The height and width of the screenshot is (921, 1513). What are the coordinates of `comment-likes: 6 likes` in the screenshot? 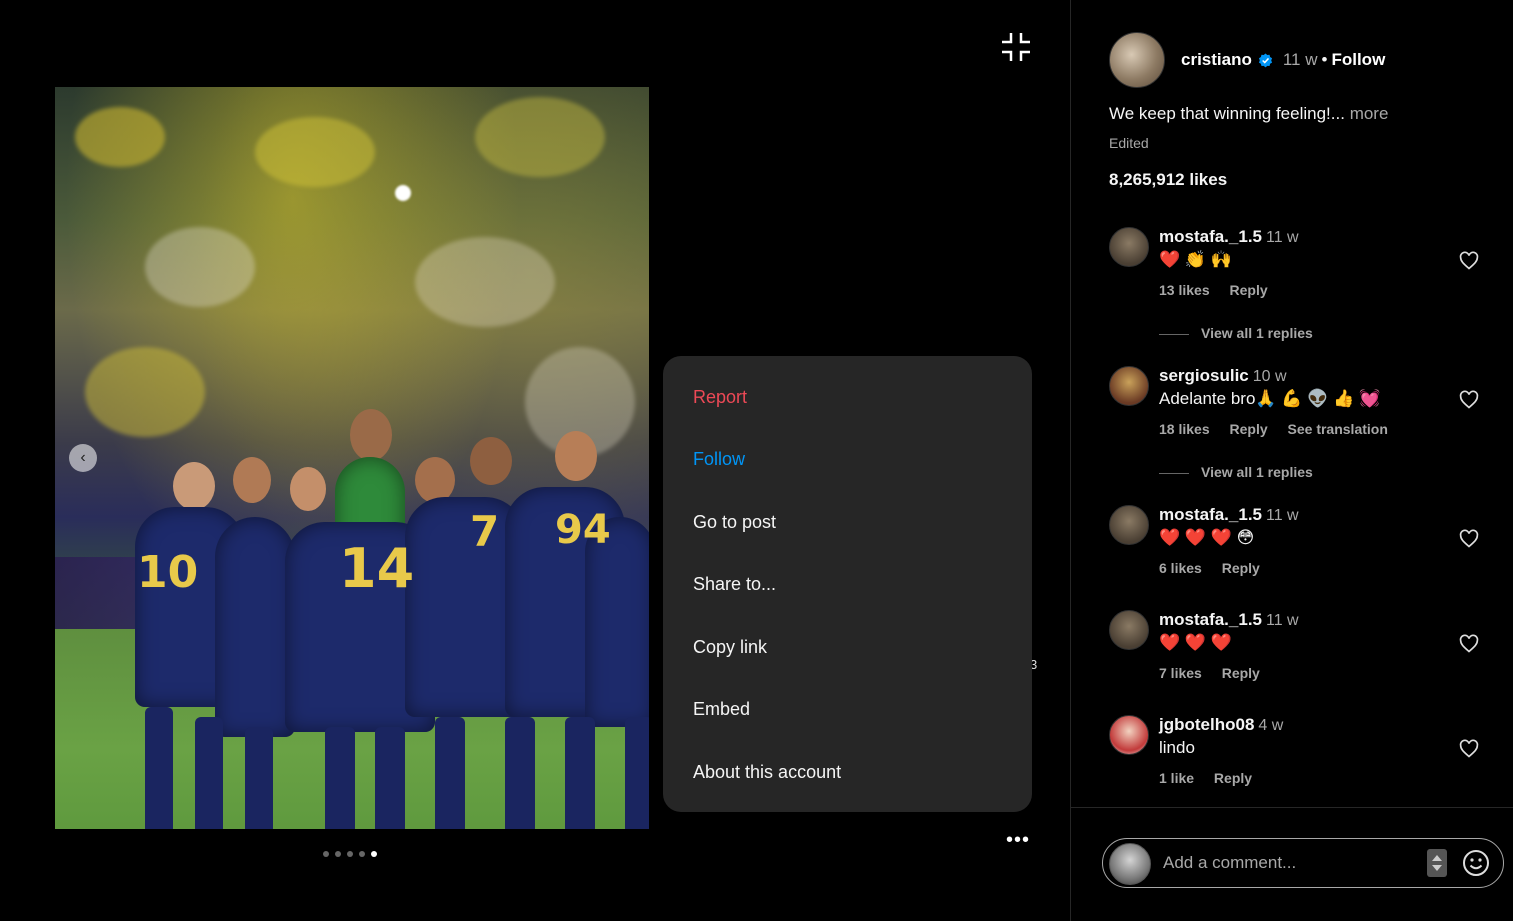 It's located at (1180, 568).